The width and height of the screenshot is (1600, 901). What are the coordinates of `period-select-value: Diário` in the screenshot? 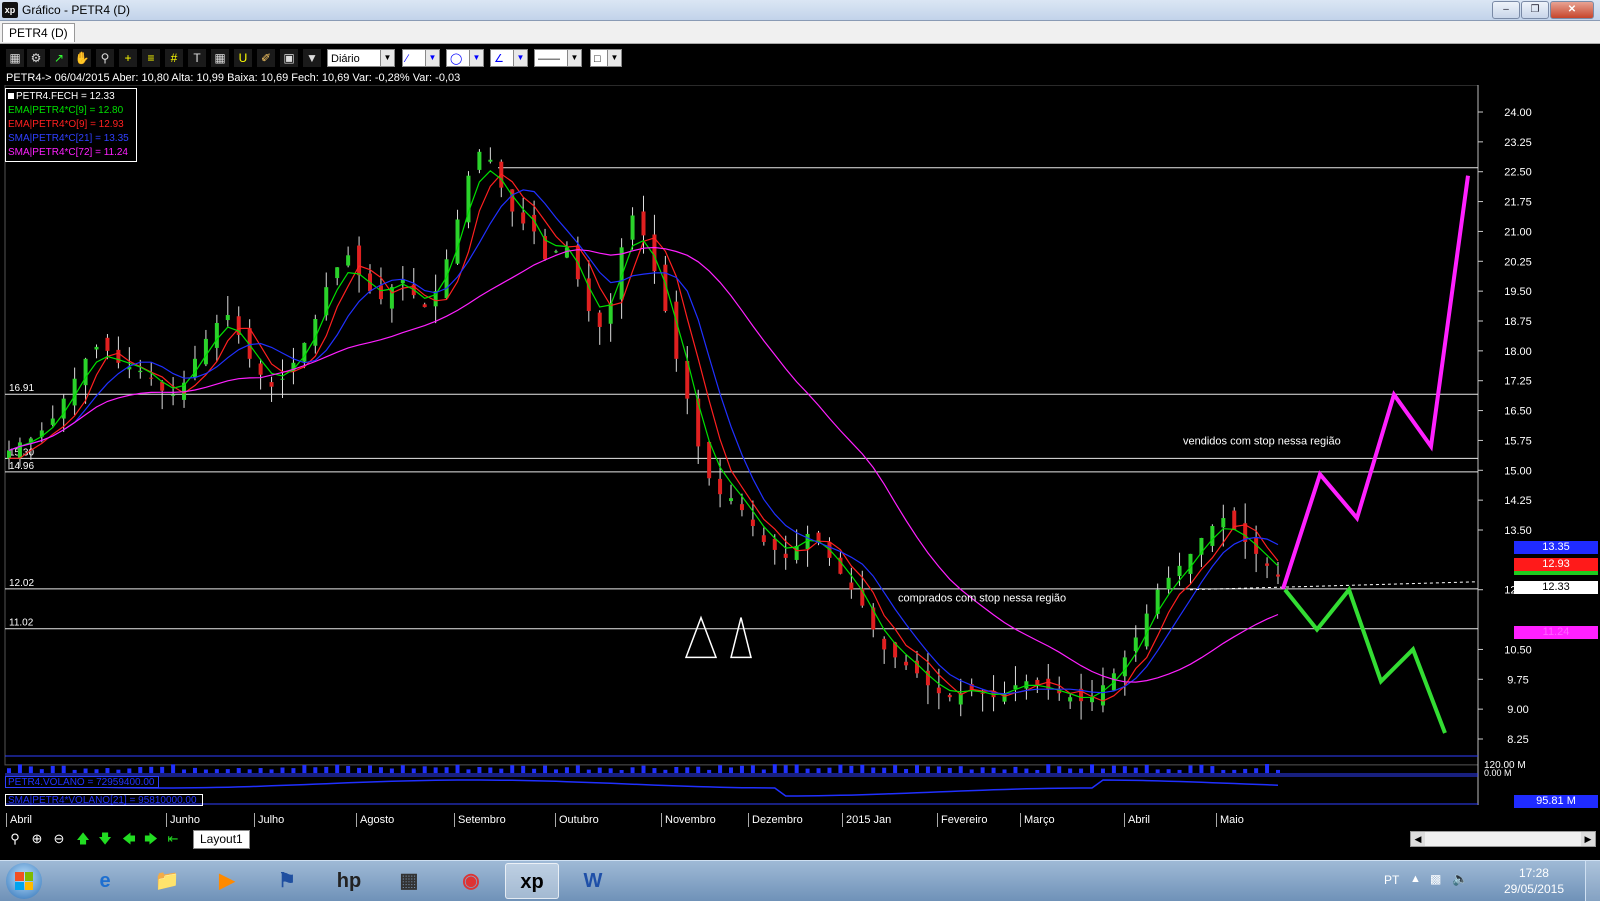 It's located at (345, 59).